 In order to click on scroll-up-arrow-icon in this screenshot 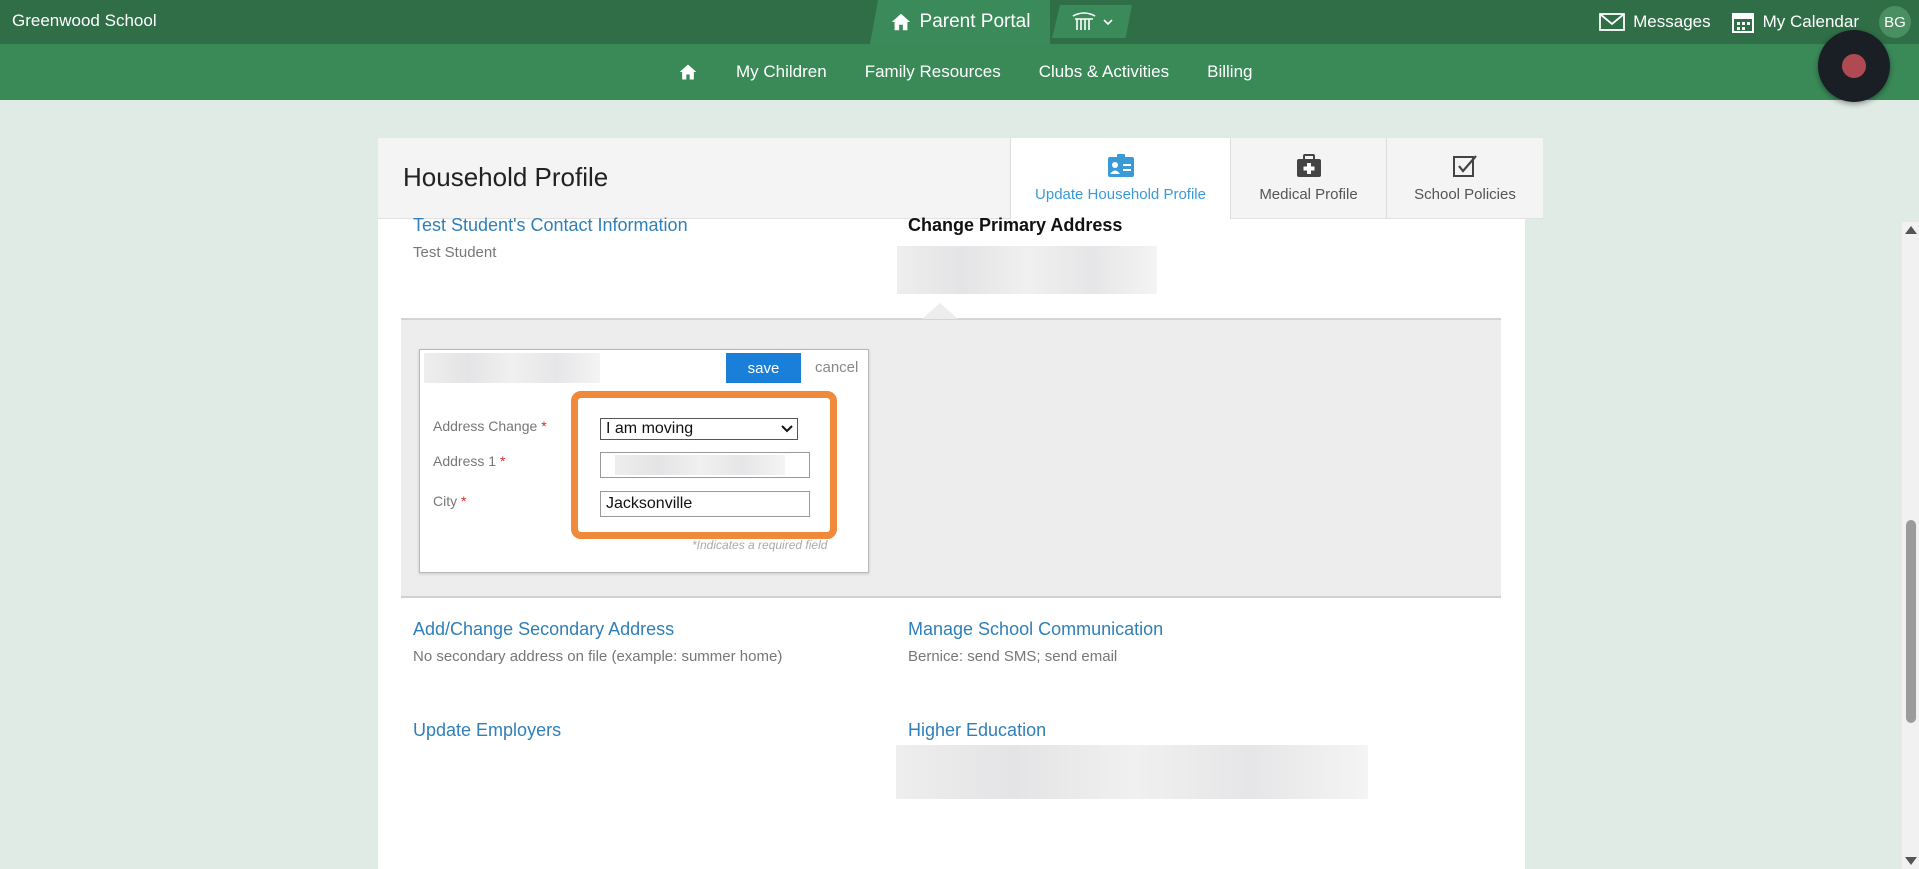, I will do `click(1911, 230)`.